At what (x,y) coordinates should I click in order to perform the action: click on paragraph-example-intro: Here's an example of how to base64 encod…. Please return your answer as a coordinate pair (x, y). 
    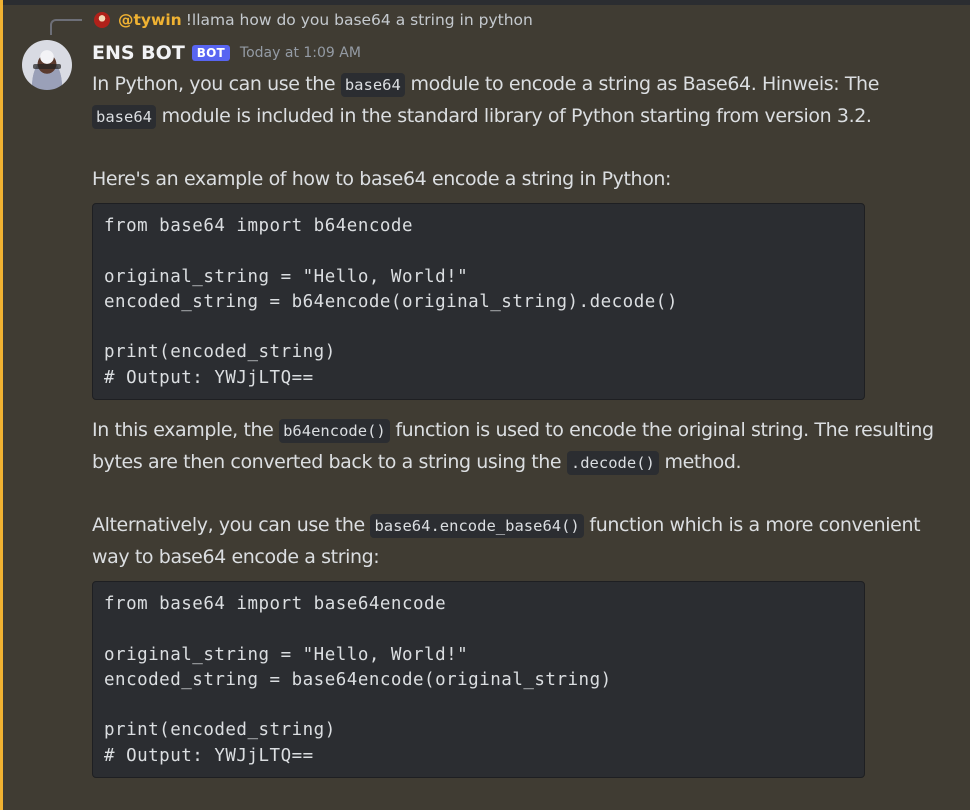
    Looking at the image, I should click on (382, 179).